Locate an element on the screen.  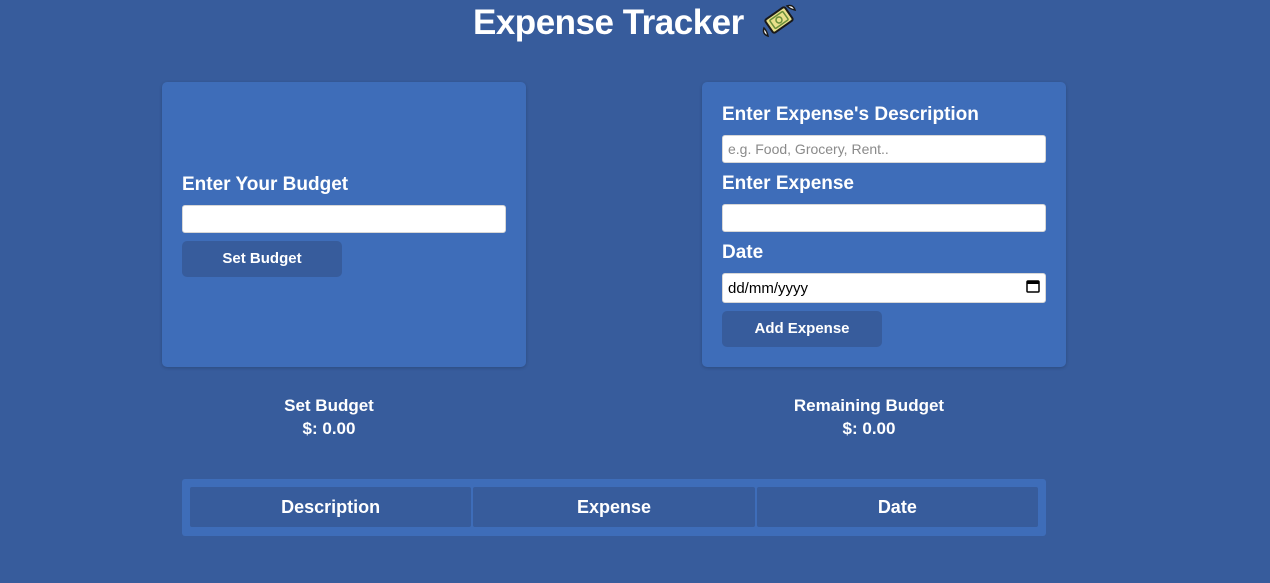
set-budget-amount: $: 0.00 is located at coordinates (329, 428).